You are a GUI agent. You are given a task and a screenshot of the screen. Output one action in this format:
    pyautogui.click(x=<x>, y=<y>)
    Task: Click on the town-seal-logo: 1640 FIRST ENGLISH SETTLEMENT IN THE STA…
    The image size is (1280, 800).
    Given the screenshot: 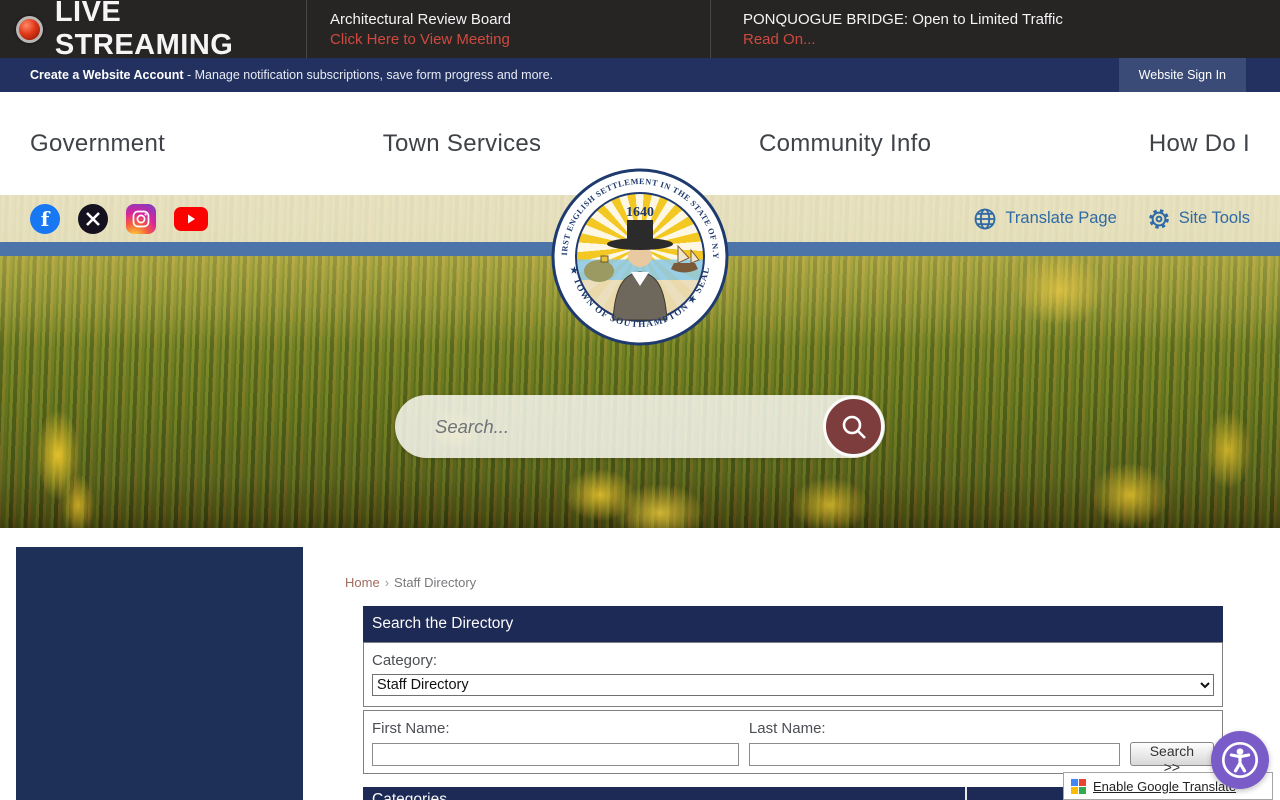 What is the action you would take?
    pyautogui.click(x=640, y=257)
    